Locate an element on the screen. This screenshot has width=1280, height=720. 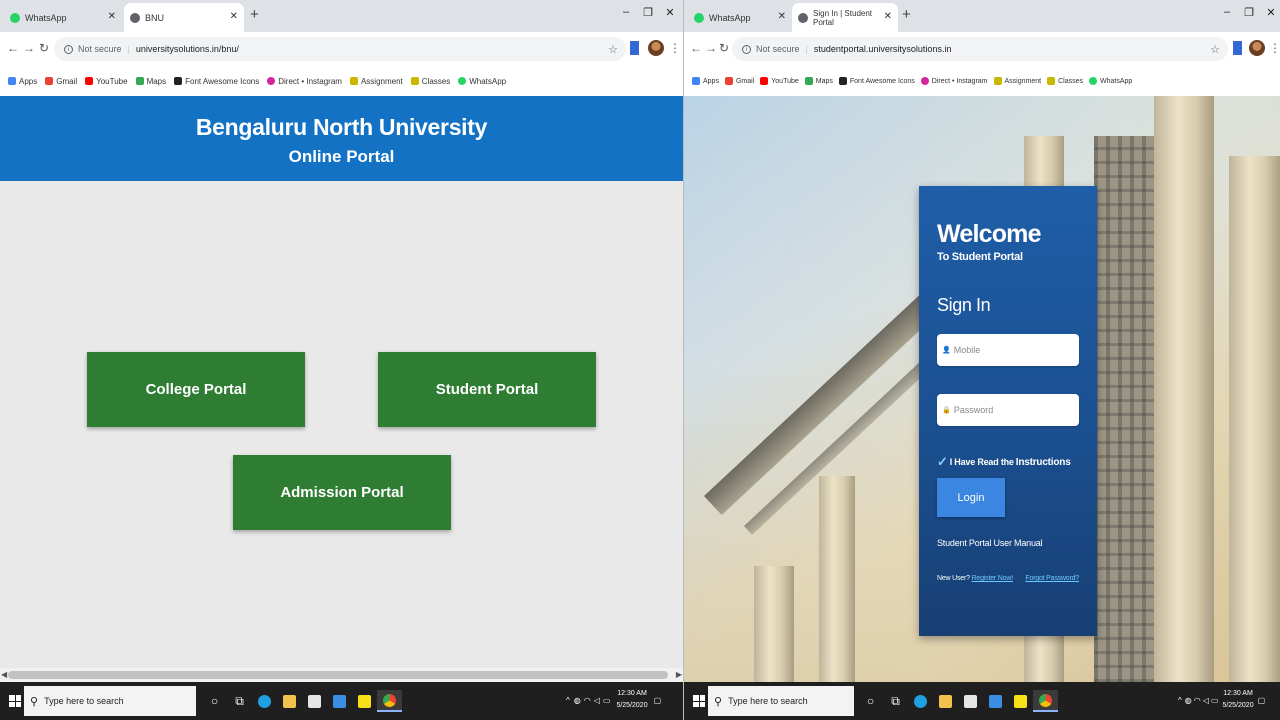
college-portal-button: College Portal is located at coordinates (196, 389).